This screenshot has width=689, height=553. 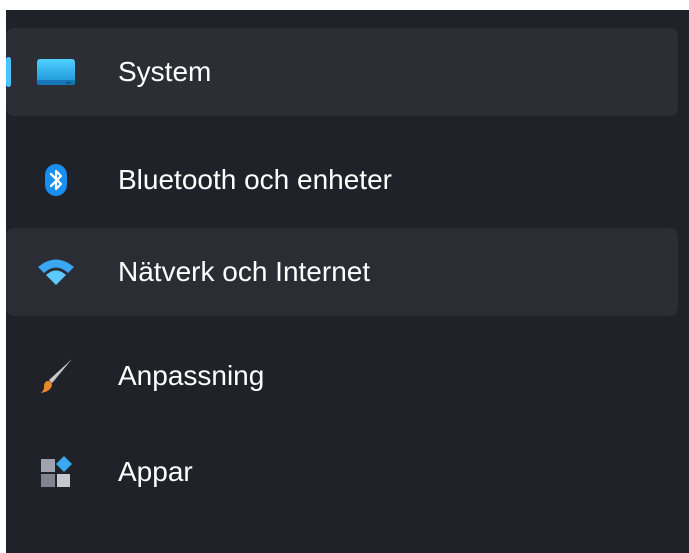 What do you see at coordinates (56, 472) in the screenshot?
I see `apps-icon` at bounding box center [56, 472].